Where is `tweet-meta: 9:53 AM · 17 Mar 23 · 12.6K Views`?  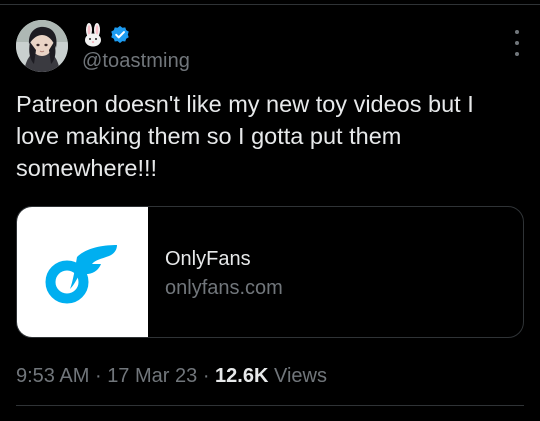
tweet-meta: 9:53 AM · 17 Mar 23 · 12.6K Views is located at coordinates (171, 376).